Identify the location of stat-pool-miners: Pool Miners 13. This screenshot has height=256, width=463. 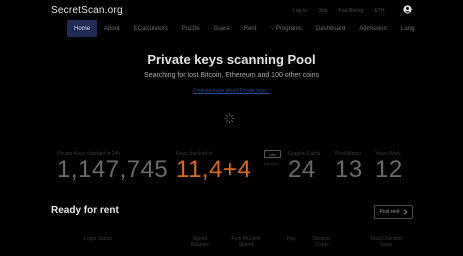
(349, 166).